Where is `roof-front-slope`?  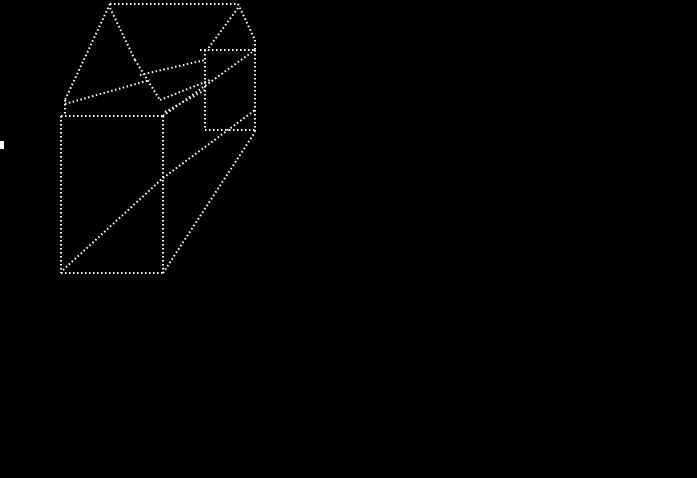
roof-front-slope is located at coordinates (87, 52).